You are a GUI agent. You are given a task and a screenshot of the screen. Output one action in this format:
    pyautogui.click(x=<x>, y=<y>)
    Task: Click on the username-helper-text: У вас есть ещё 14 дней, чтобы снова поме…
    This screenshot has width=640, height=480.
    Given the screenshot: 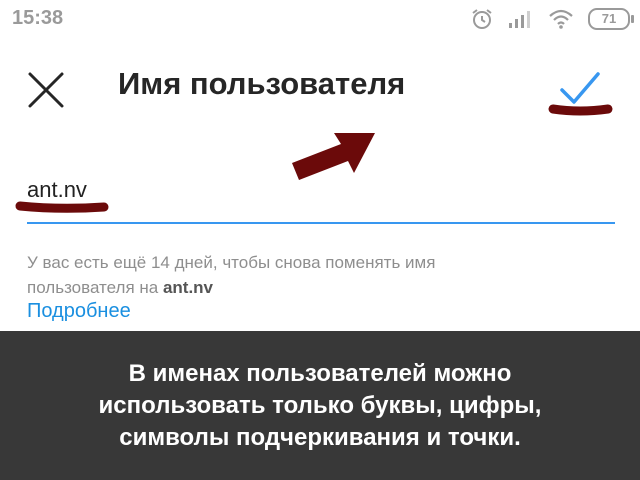 What is the action you would take?
    pyautogui.click(x=287, y=275)
    